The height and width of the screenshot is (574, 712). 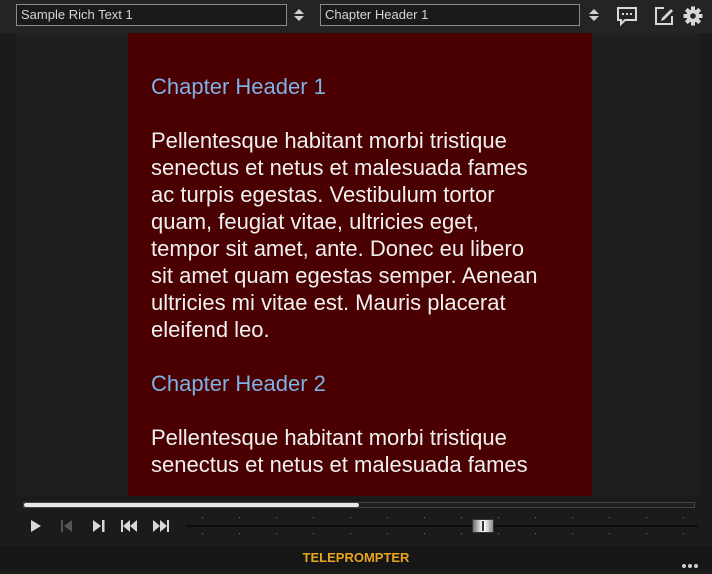 What do you see at coordinates (664, 16) in the screenshot?
I see `edit-icon` at bounding box center [664, 16].